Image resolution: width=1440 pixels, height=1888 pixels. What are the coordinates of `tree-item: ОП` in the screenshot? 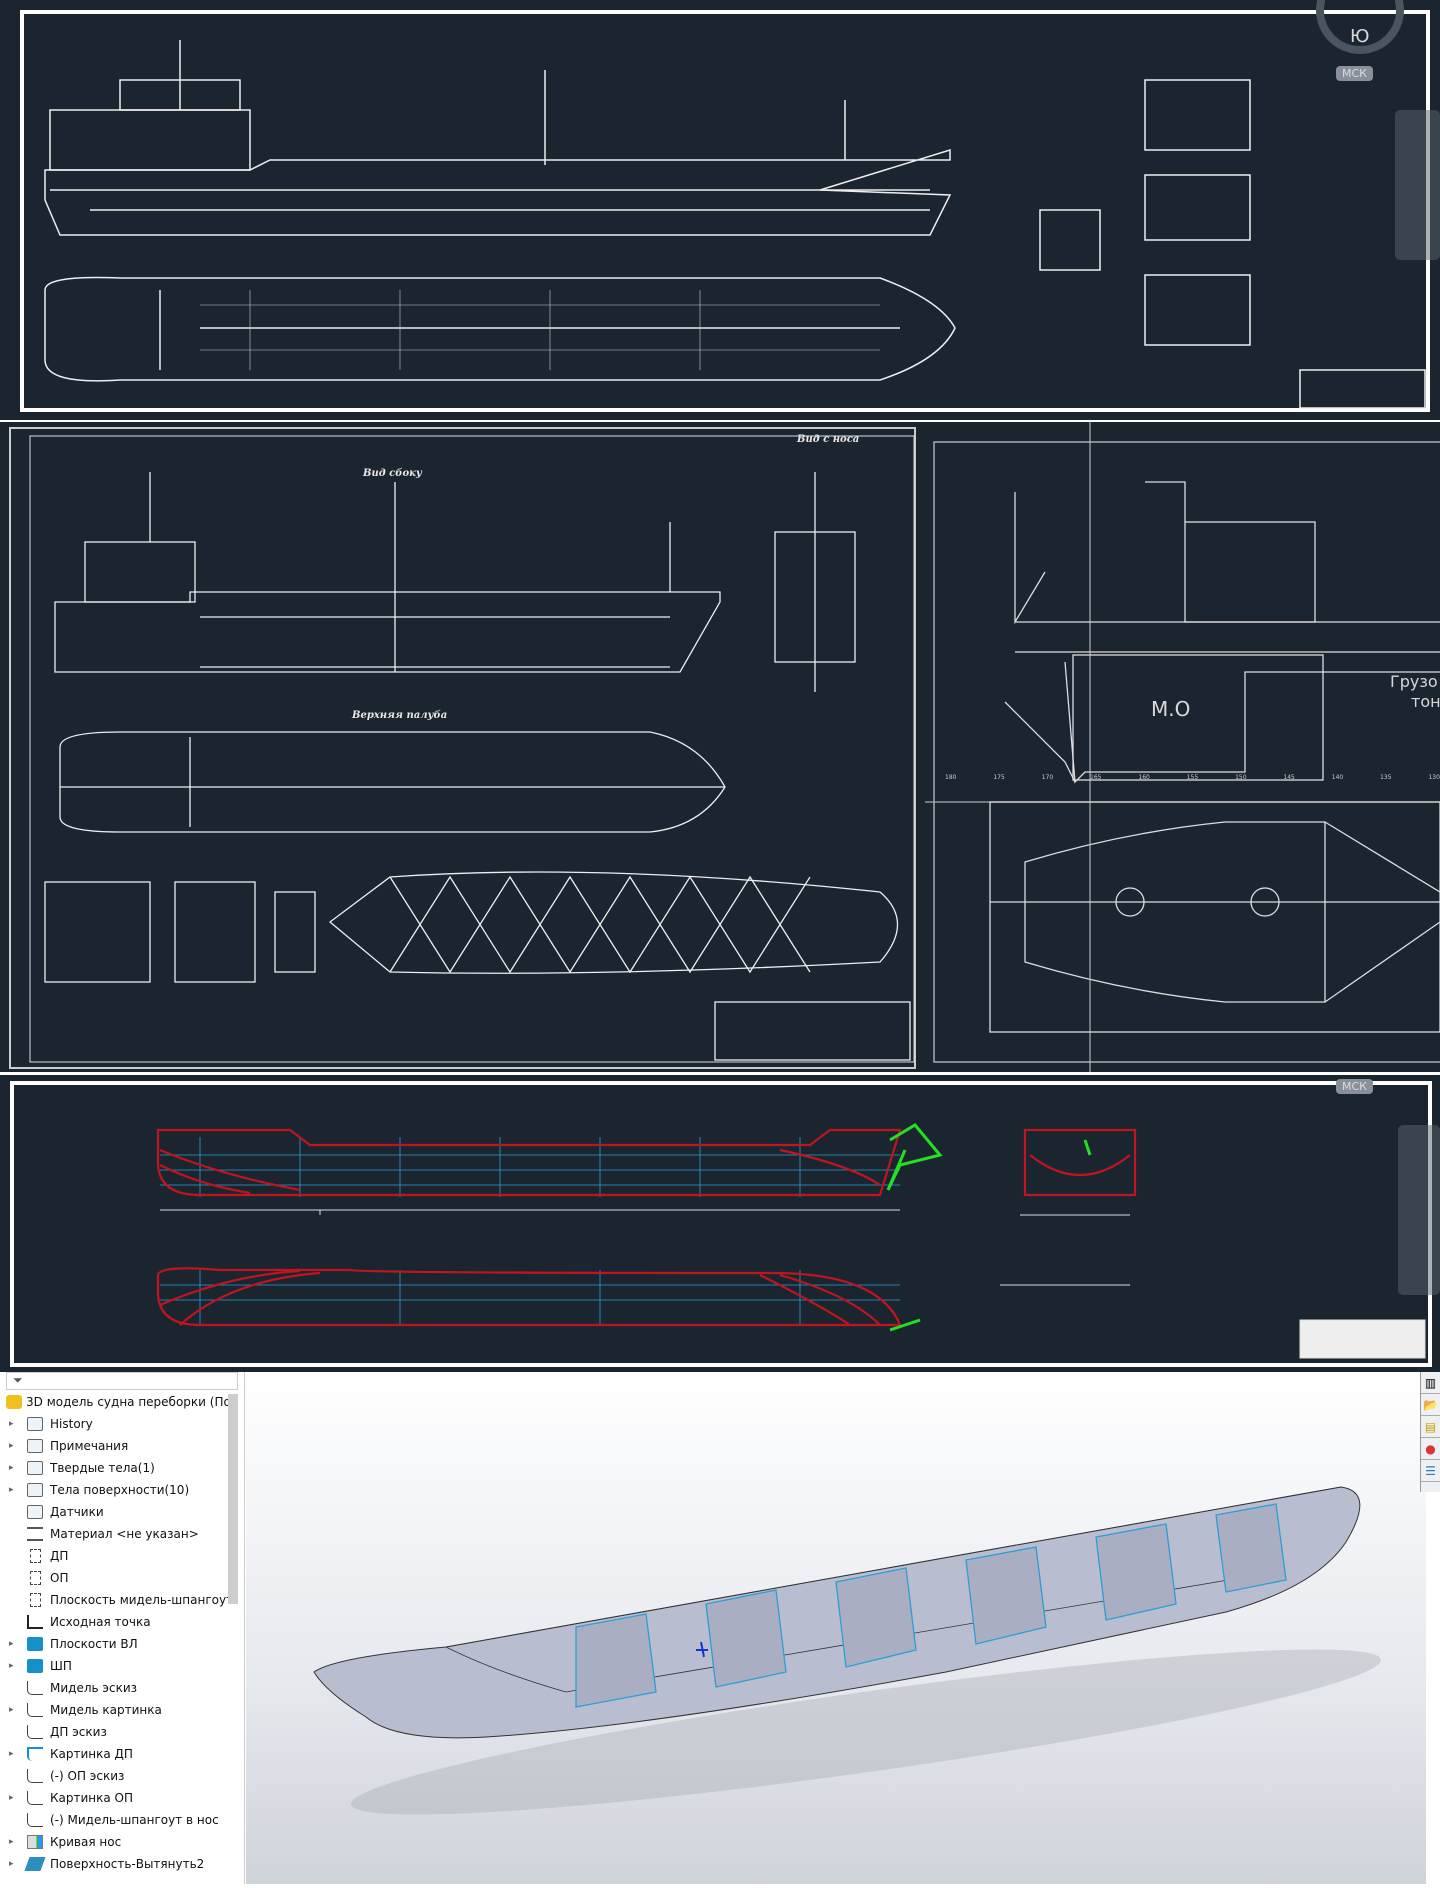 It's located at (114, 1578).